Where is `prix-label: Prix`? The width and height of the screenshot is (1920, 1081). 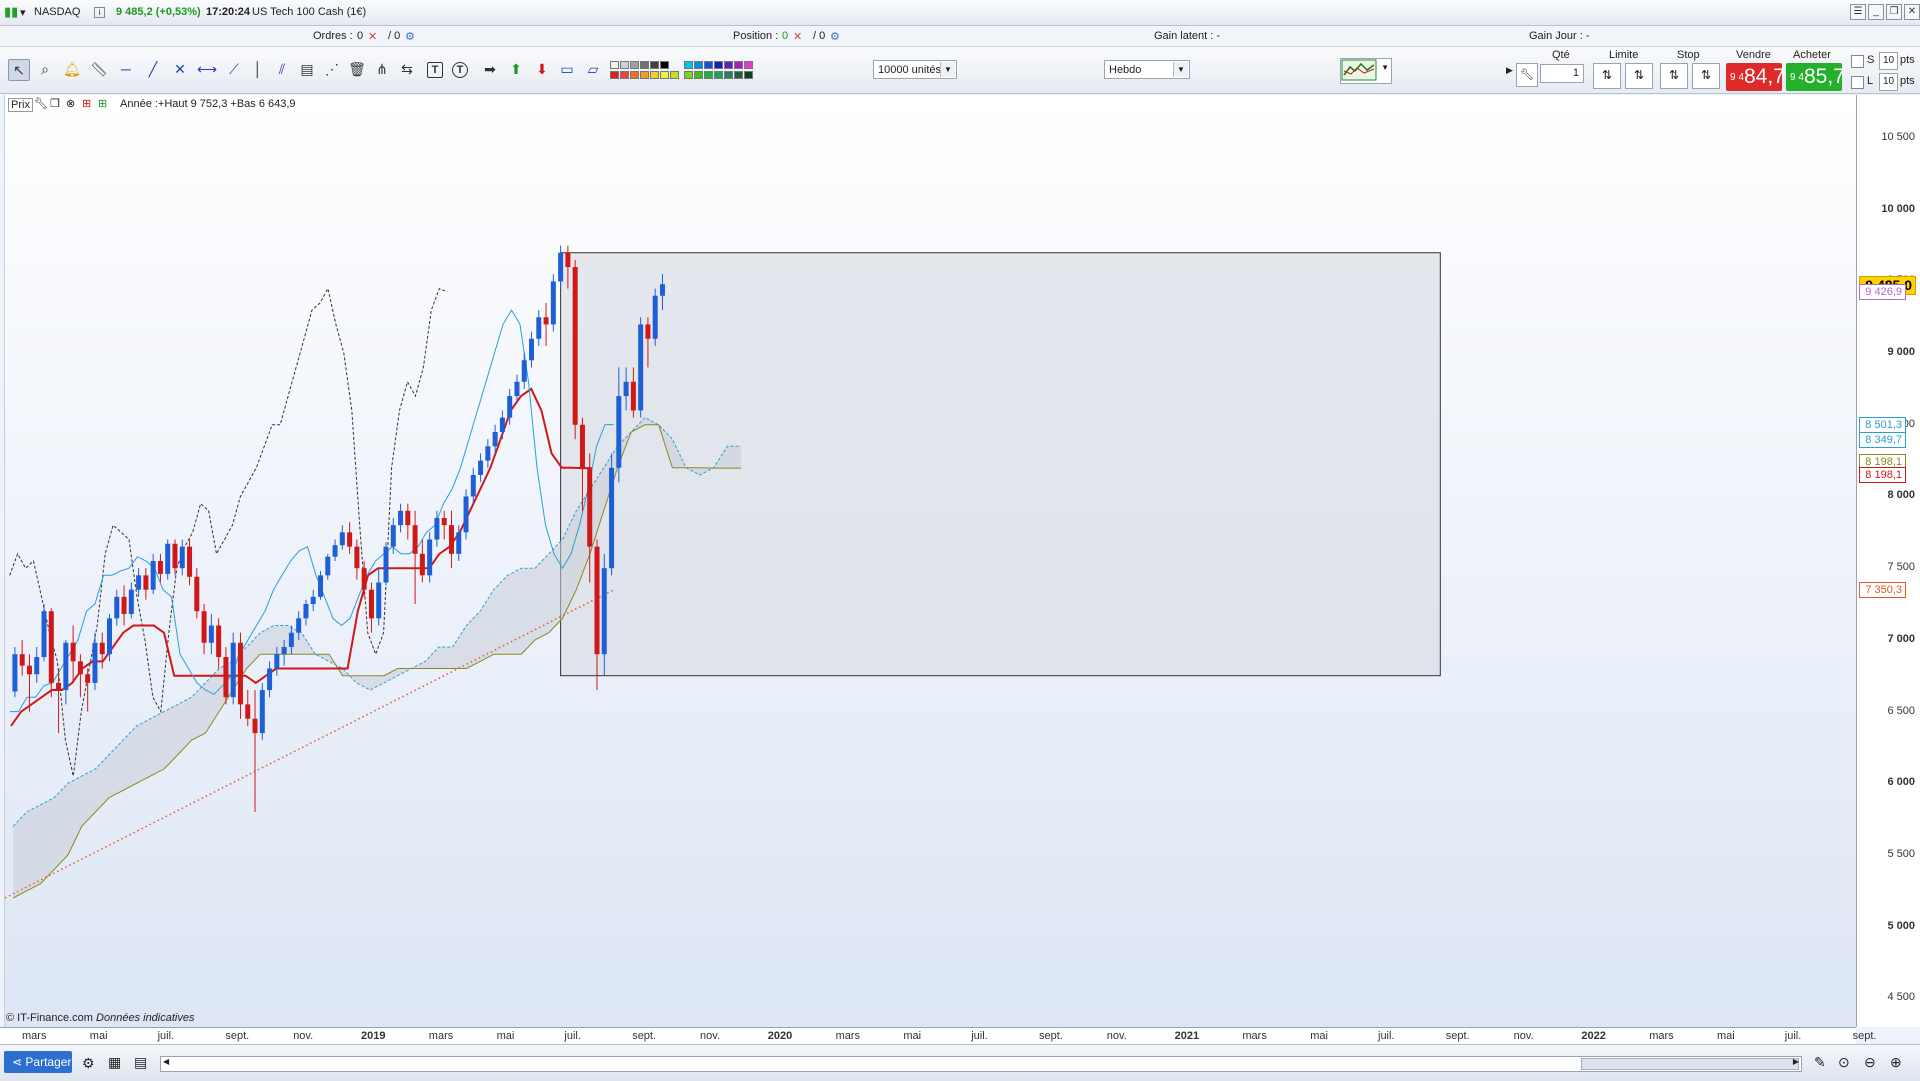
prix-label: Prix is located at coordinates (20, 105).